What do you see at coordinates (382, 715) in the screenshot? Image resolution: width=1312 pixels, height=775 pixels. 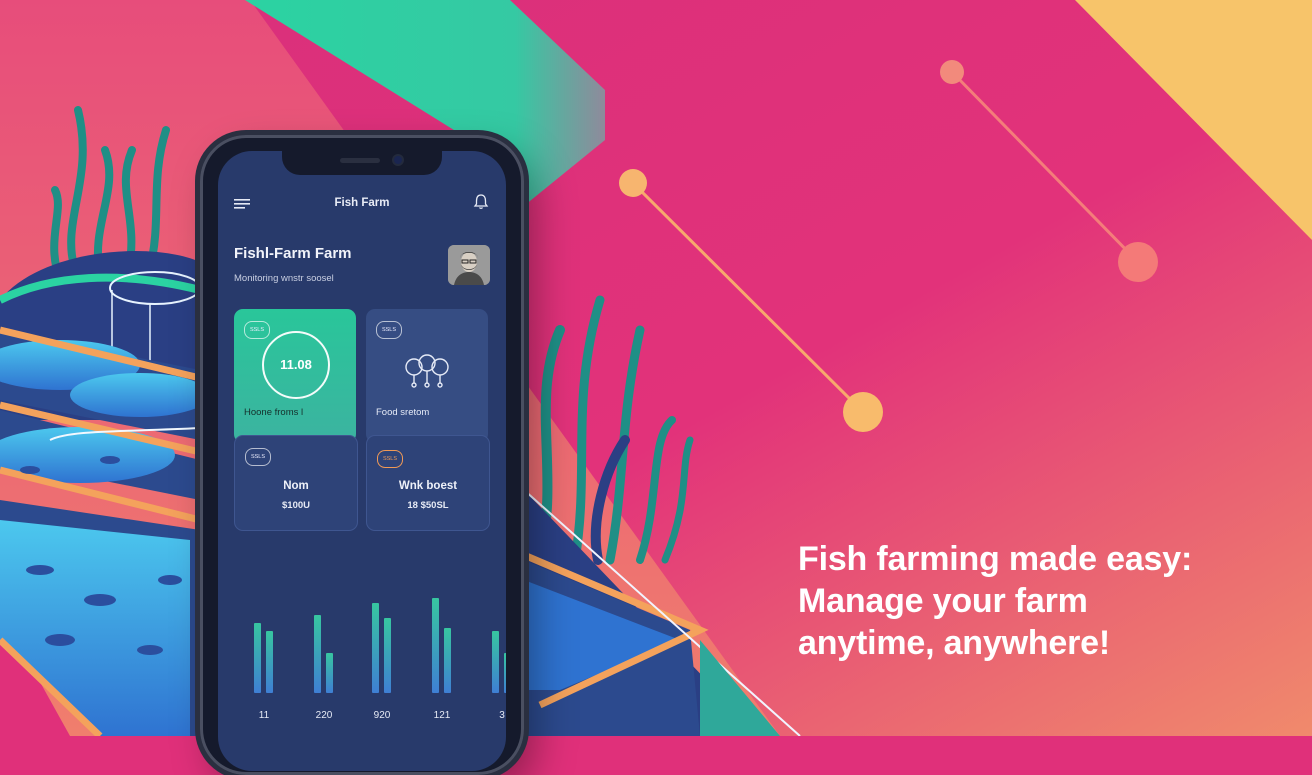 I see `chart-tick-label: 920` at bounding box center [382, 715].